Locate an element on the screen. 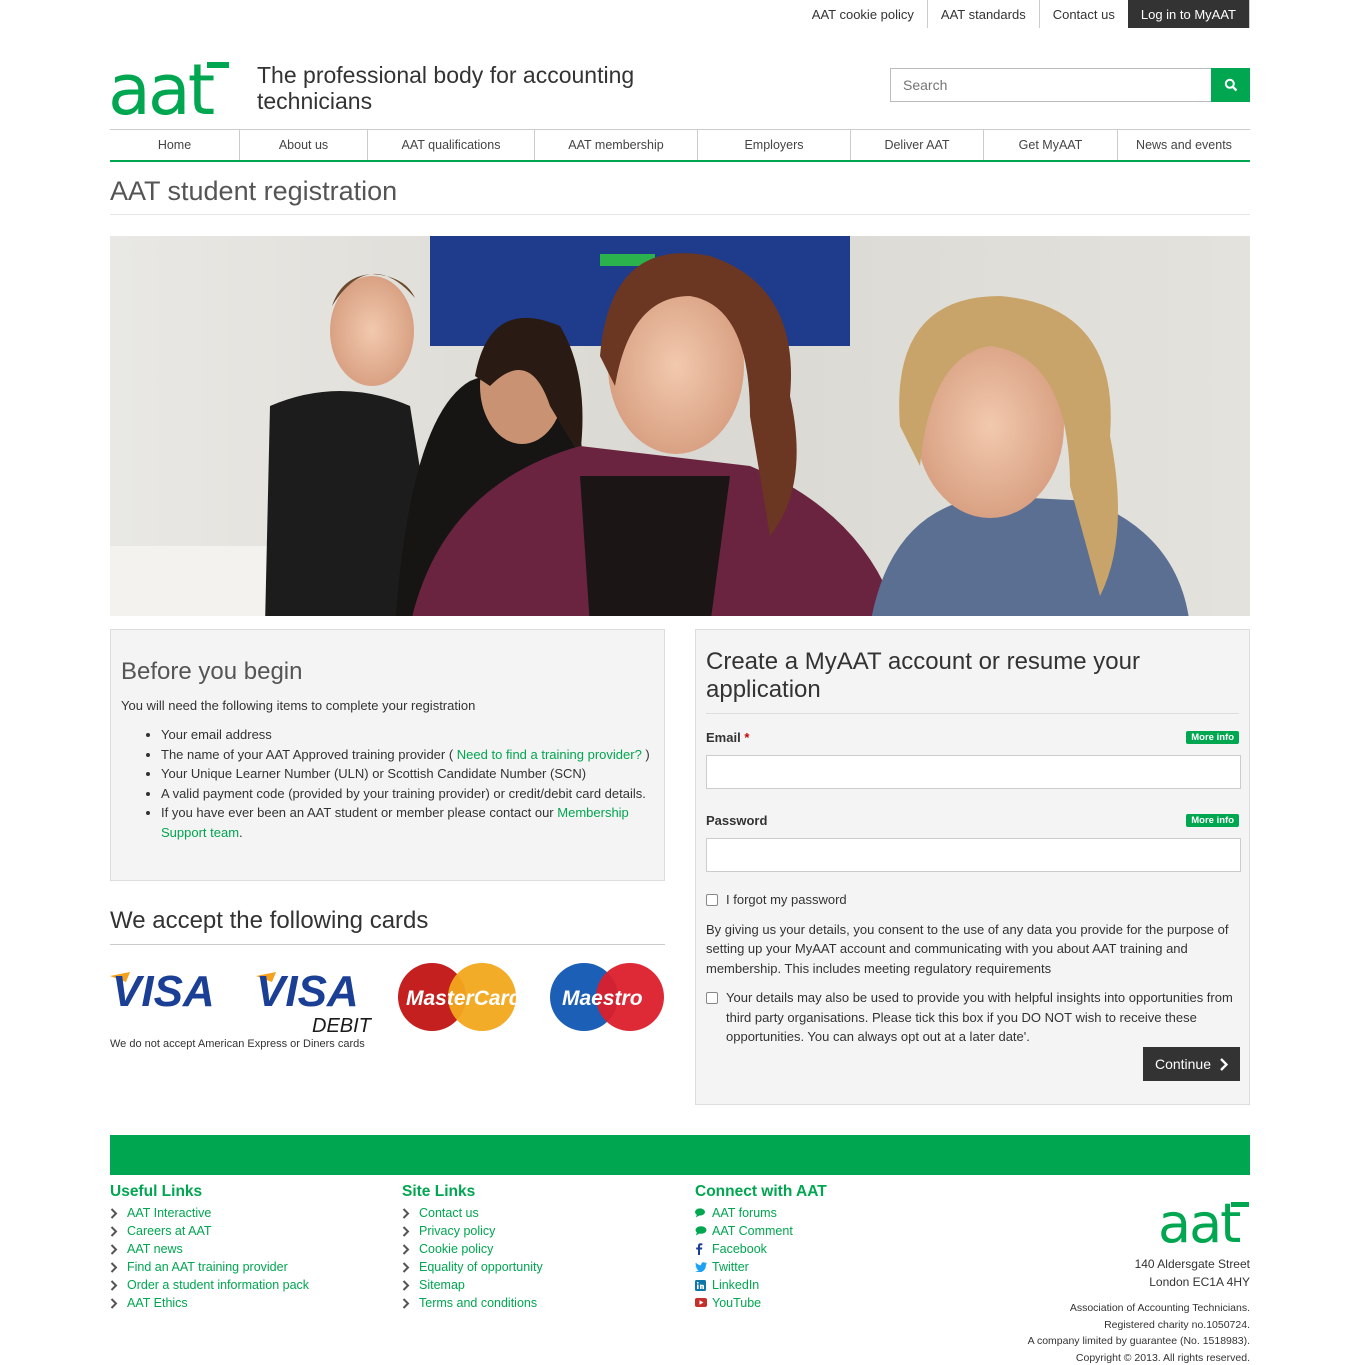  search-input is located at coordinates (1050, 85).